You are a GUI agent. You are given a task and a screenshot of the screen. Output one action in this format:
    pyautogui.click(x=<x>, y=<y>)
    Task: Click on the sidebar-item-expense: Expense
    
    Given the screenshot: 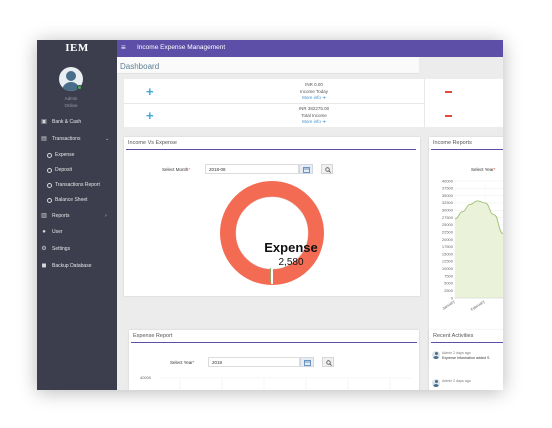 What is the action you would take?
    pyautogui.click(x=77, y=155)
    